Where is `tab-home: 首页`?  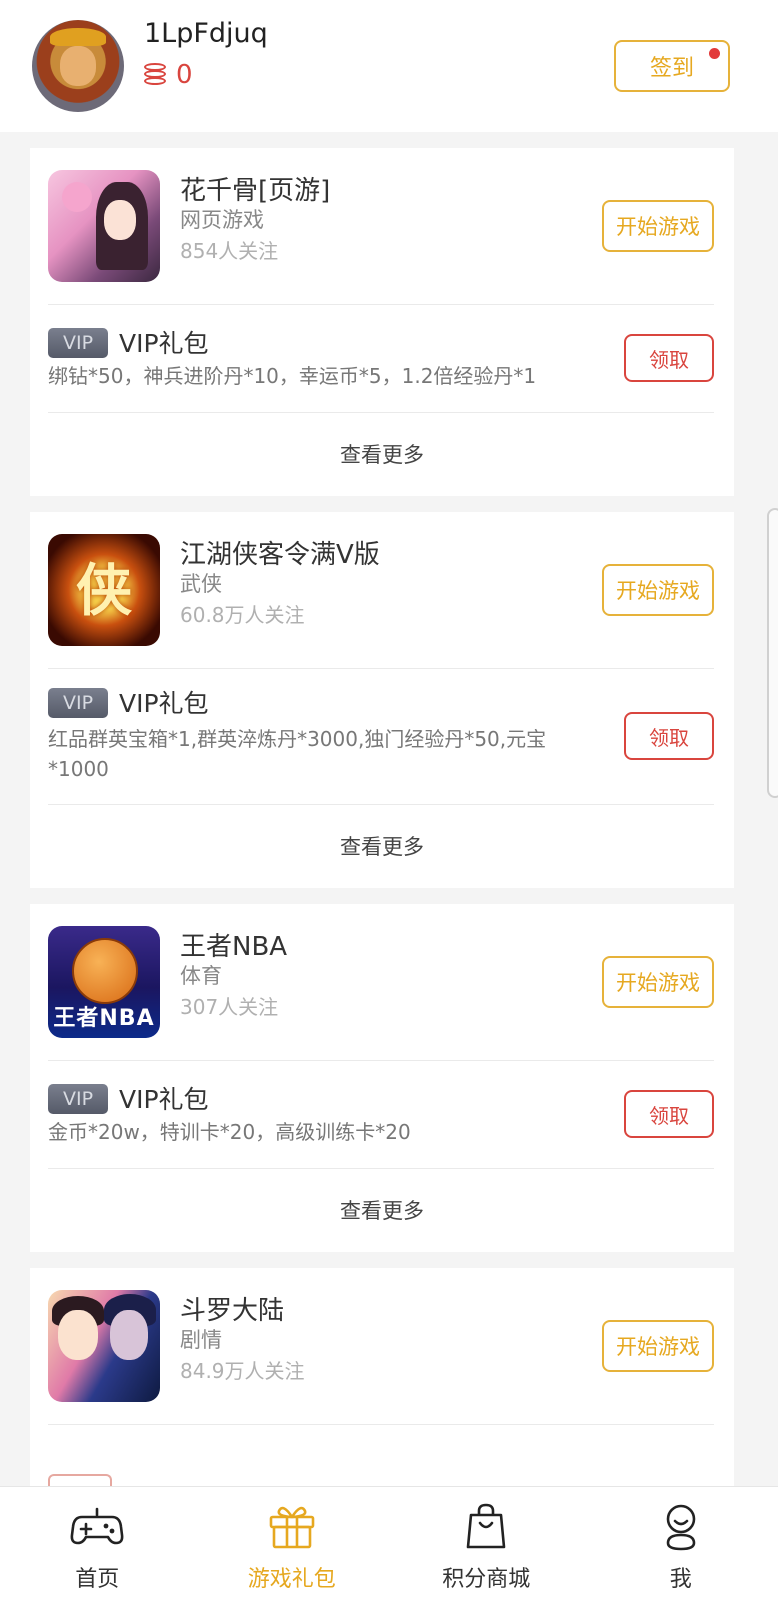 tab-home: 首页 is located at coordinates (97, 1543).